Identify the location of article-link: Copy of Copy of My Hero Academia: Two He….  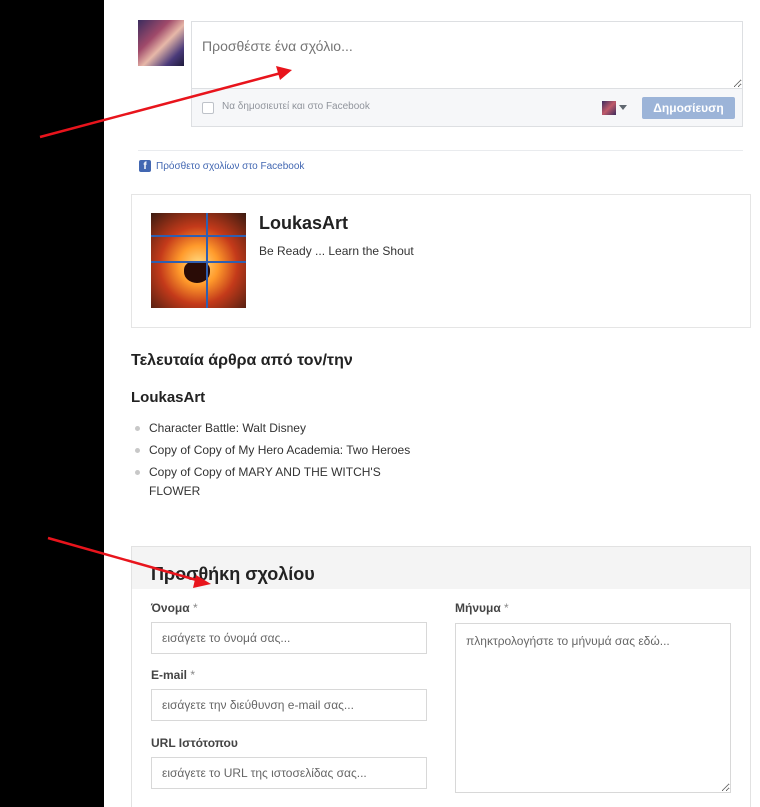
(285, 450).